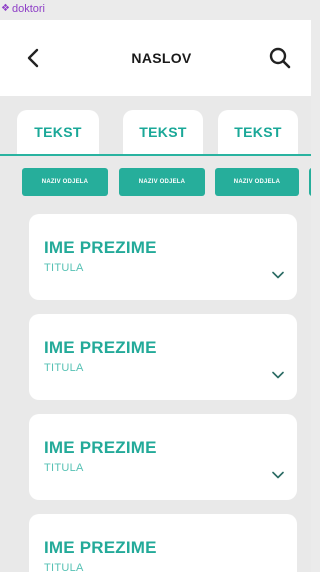  I want to click on chip-department-3: NAZIV ODJELA, so click(257, 182).